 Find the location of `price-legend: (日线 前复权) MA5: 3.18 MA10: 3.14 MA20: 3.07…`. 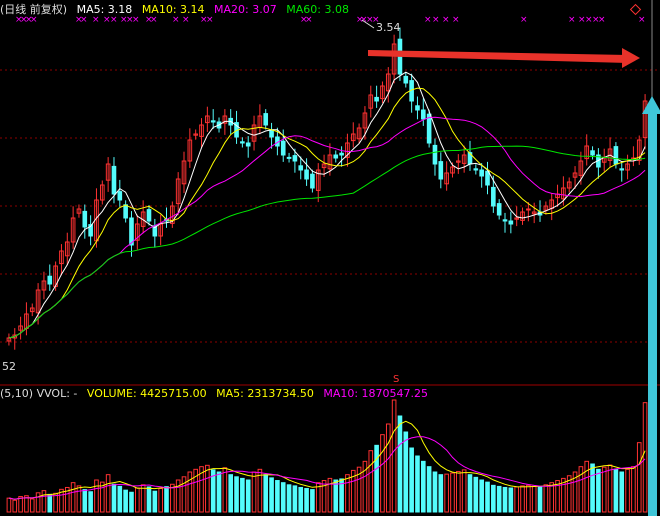

price-legend: (日线 前复权) MA5: 3.18 MA10: 3.14 MA20: 3.07… is located at coordinates (177, 10).